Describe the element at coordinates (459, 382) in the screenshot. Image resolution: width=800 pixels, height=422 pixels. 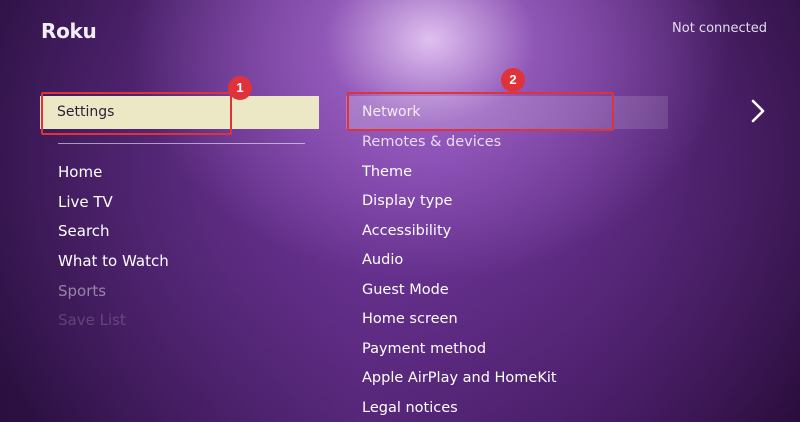
I see `settings-item-airplay-homekit: Apple AirPlay and HomeKit` at that location.